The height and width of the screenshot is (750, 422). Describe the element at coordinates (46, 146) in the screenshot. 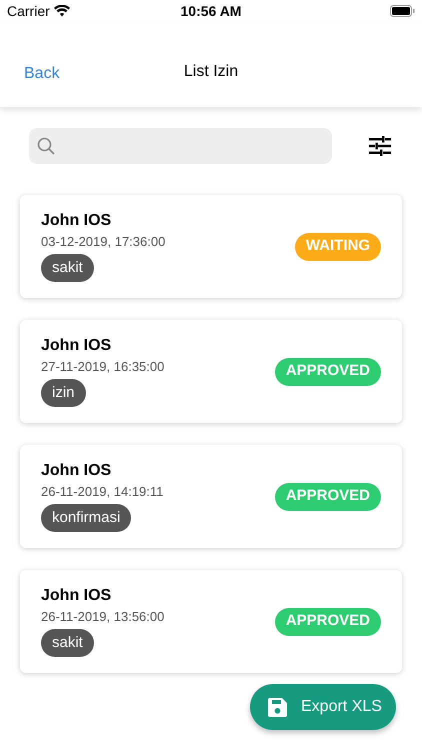

I see `search-icon` at that location.